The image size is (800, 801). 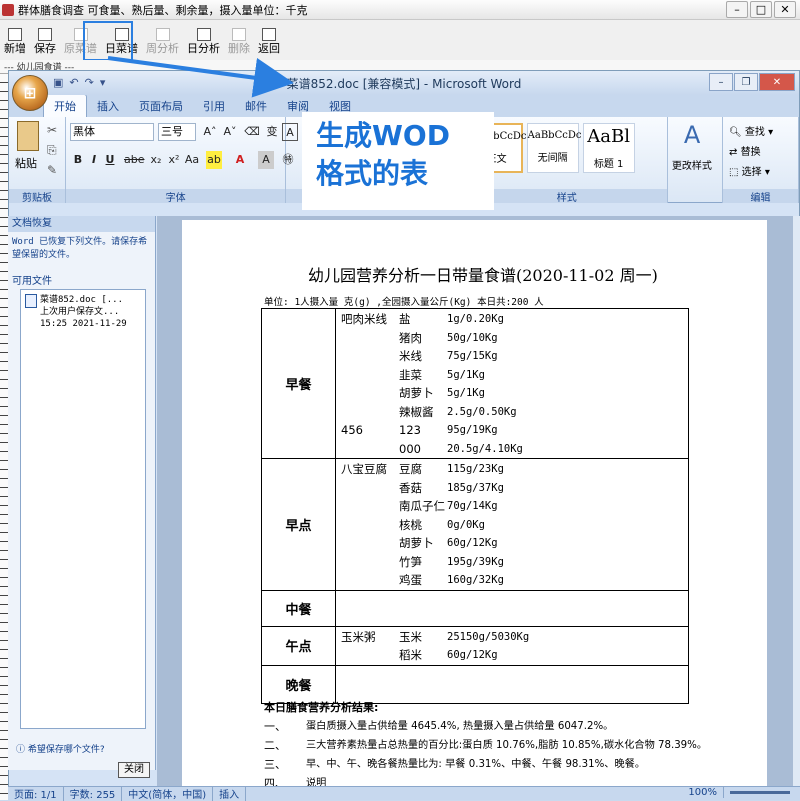 What do you see at coordinates (4, 437) in the screenshot?
I see `background-edge` at bounding box center [4, 437].